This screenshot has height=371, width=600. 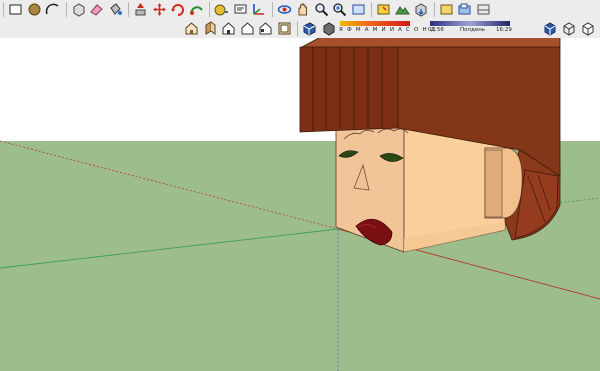 What do you see at coordinates (196, 9) in the screenshot?
I see `follow-me-icon` at bounding box center [196, 9].